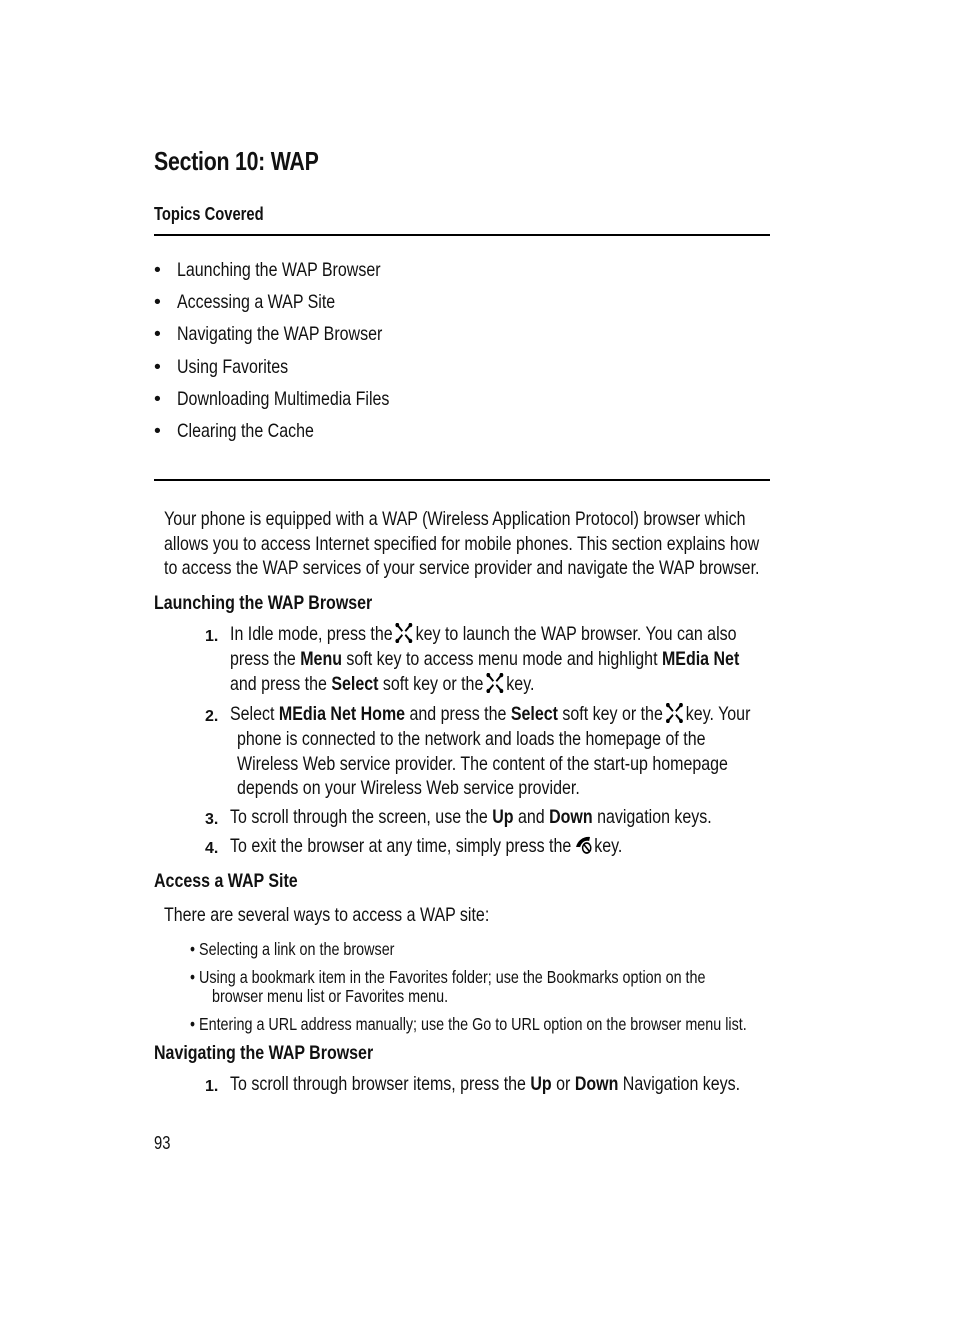 The width and height of the screenshot is (954, 1319). What do you see at coordinates (283, 399) in the screenshot?
I see `topic-label: Downloading Multimedia Files` at bounding box center [283, 399].